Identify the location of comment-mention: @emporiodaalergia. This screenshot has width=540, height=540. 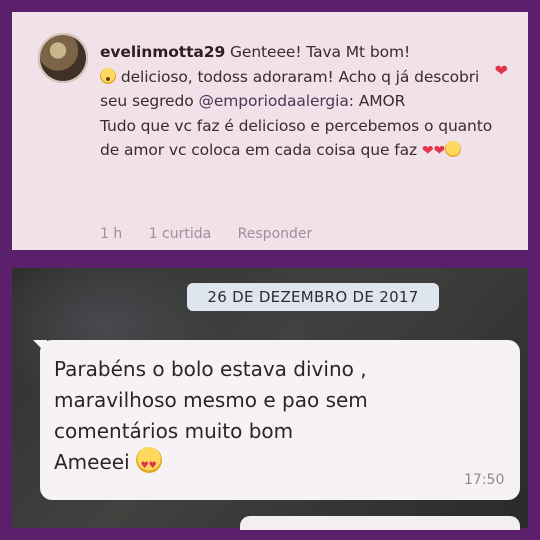
(273, 101).